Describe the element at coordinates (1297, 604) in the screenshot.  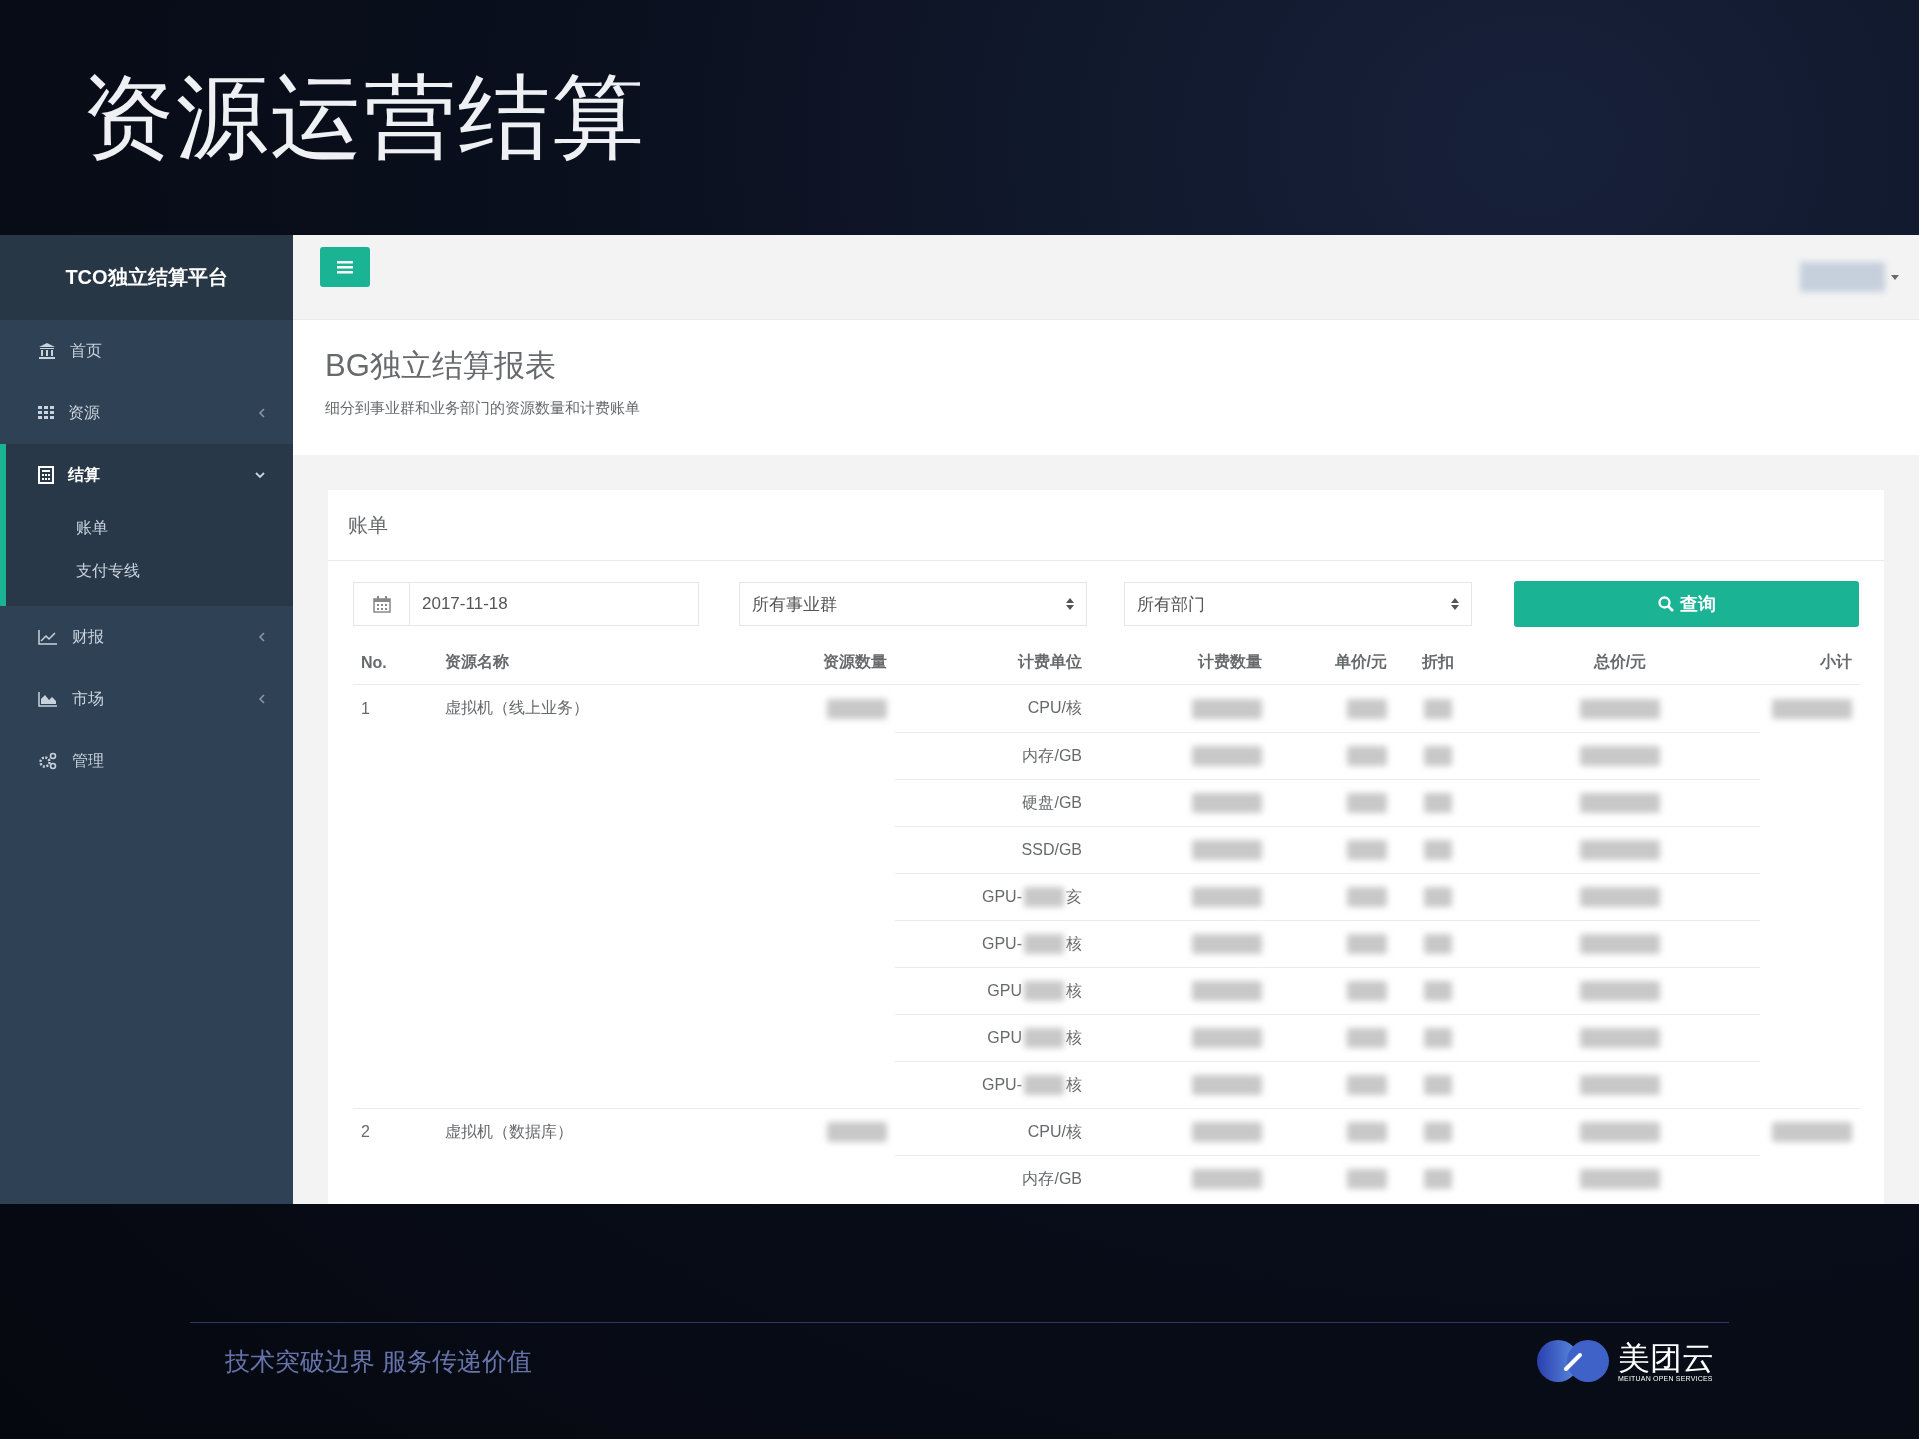
I see `department-select: 所有部门` at that location.